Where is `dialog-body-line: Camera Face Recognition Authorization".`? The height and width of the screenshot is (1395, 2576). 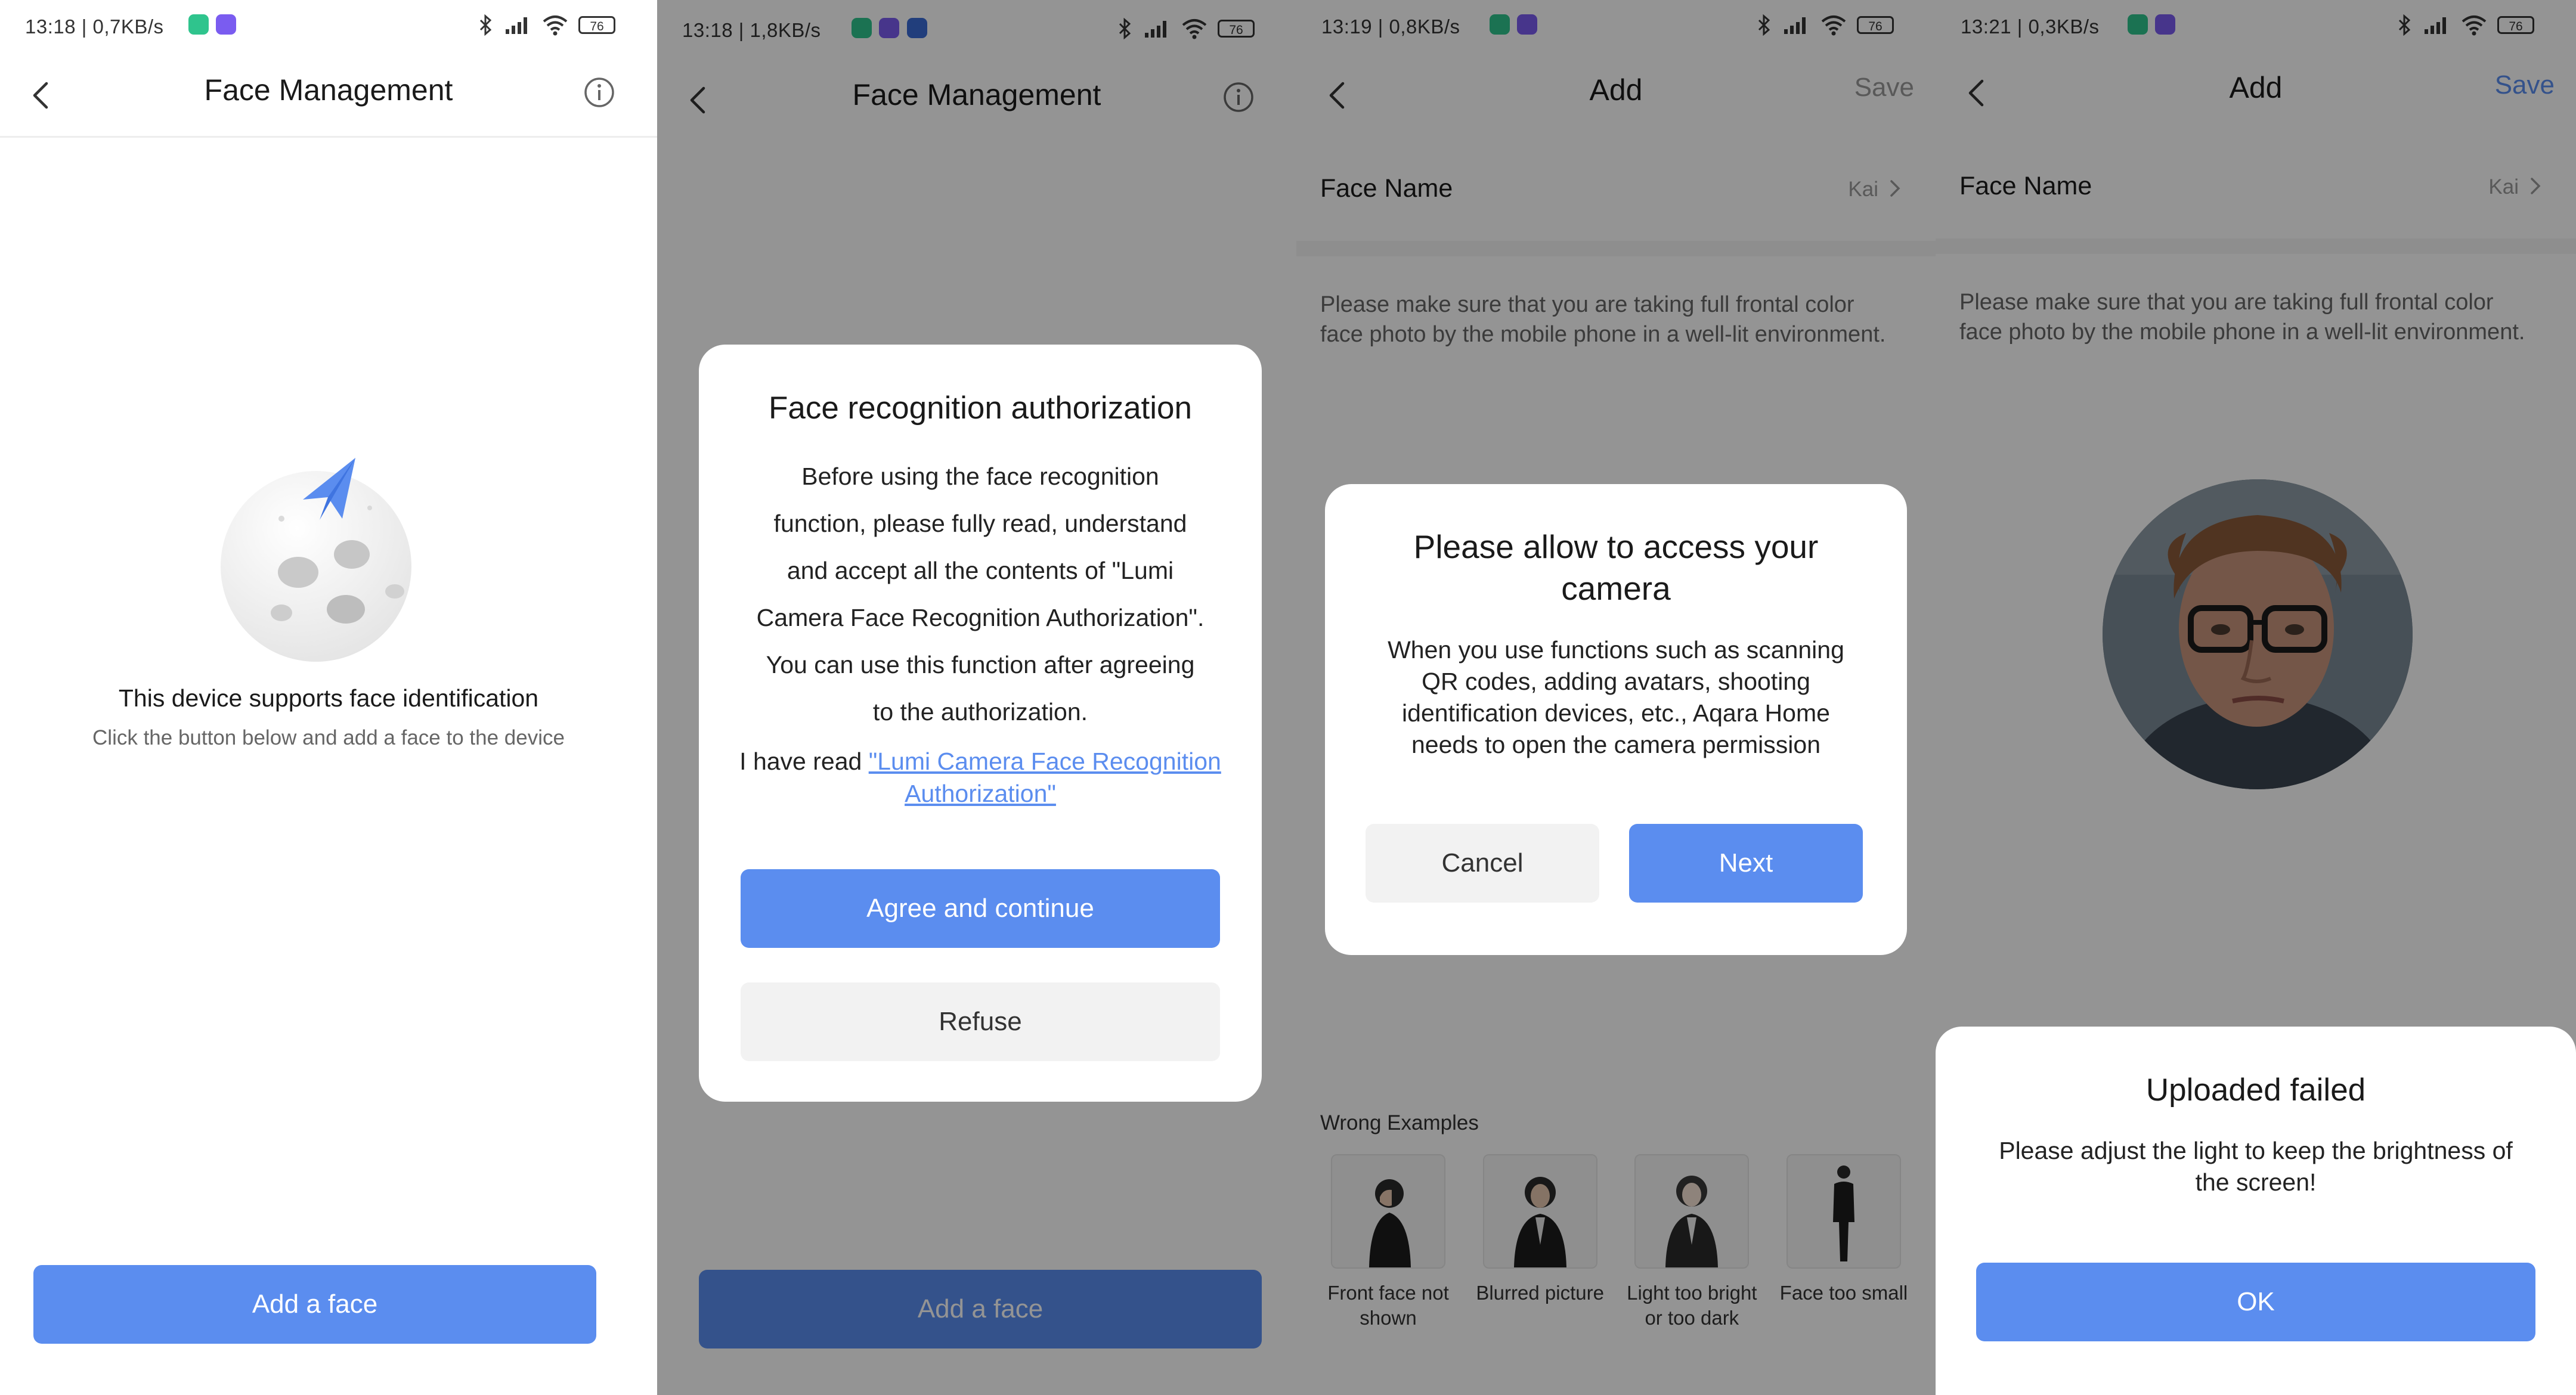
dialog-body-line: Camera Face Recognition Authorization". is located at coordinates (980, 617).